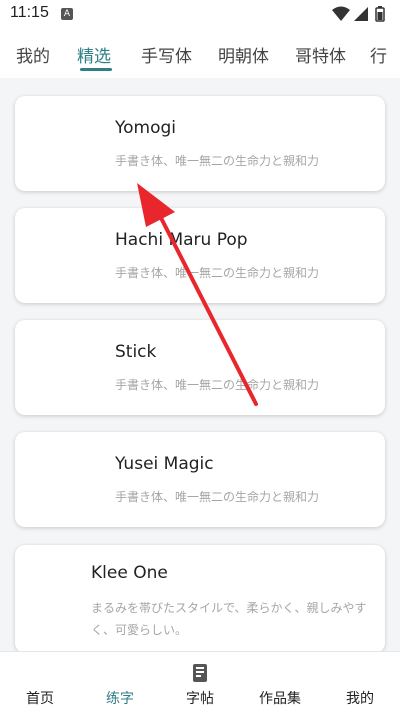 Image resolution: width=400 pixels, height=712 pixels. I want to click on nav-label: 作品集, so click(280, 699).